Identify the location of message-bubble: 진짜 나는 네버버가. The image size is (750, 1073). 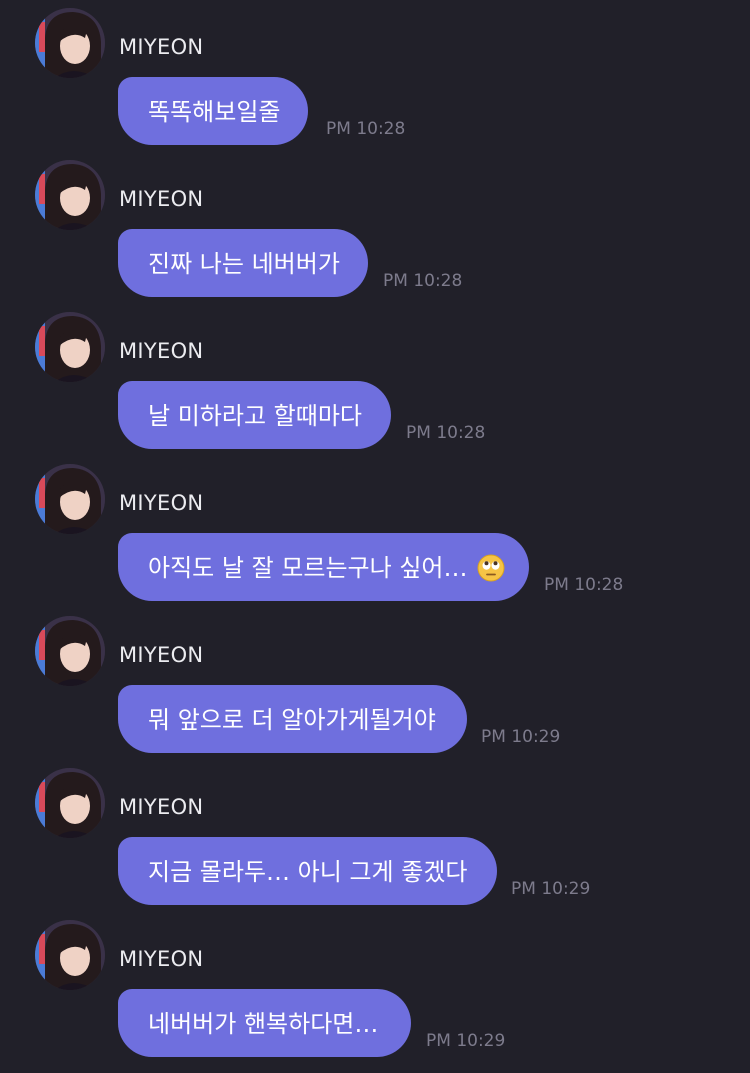
(243, 263).